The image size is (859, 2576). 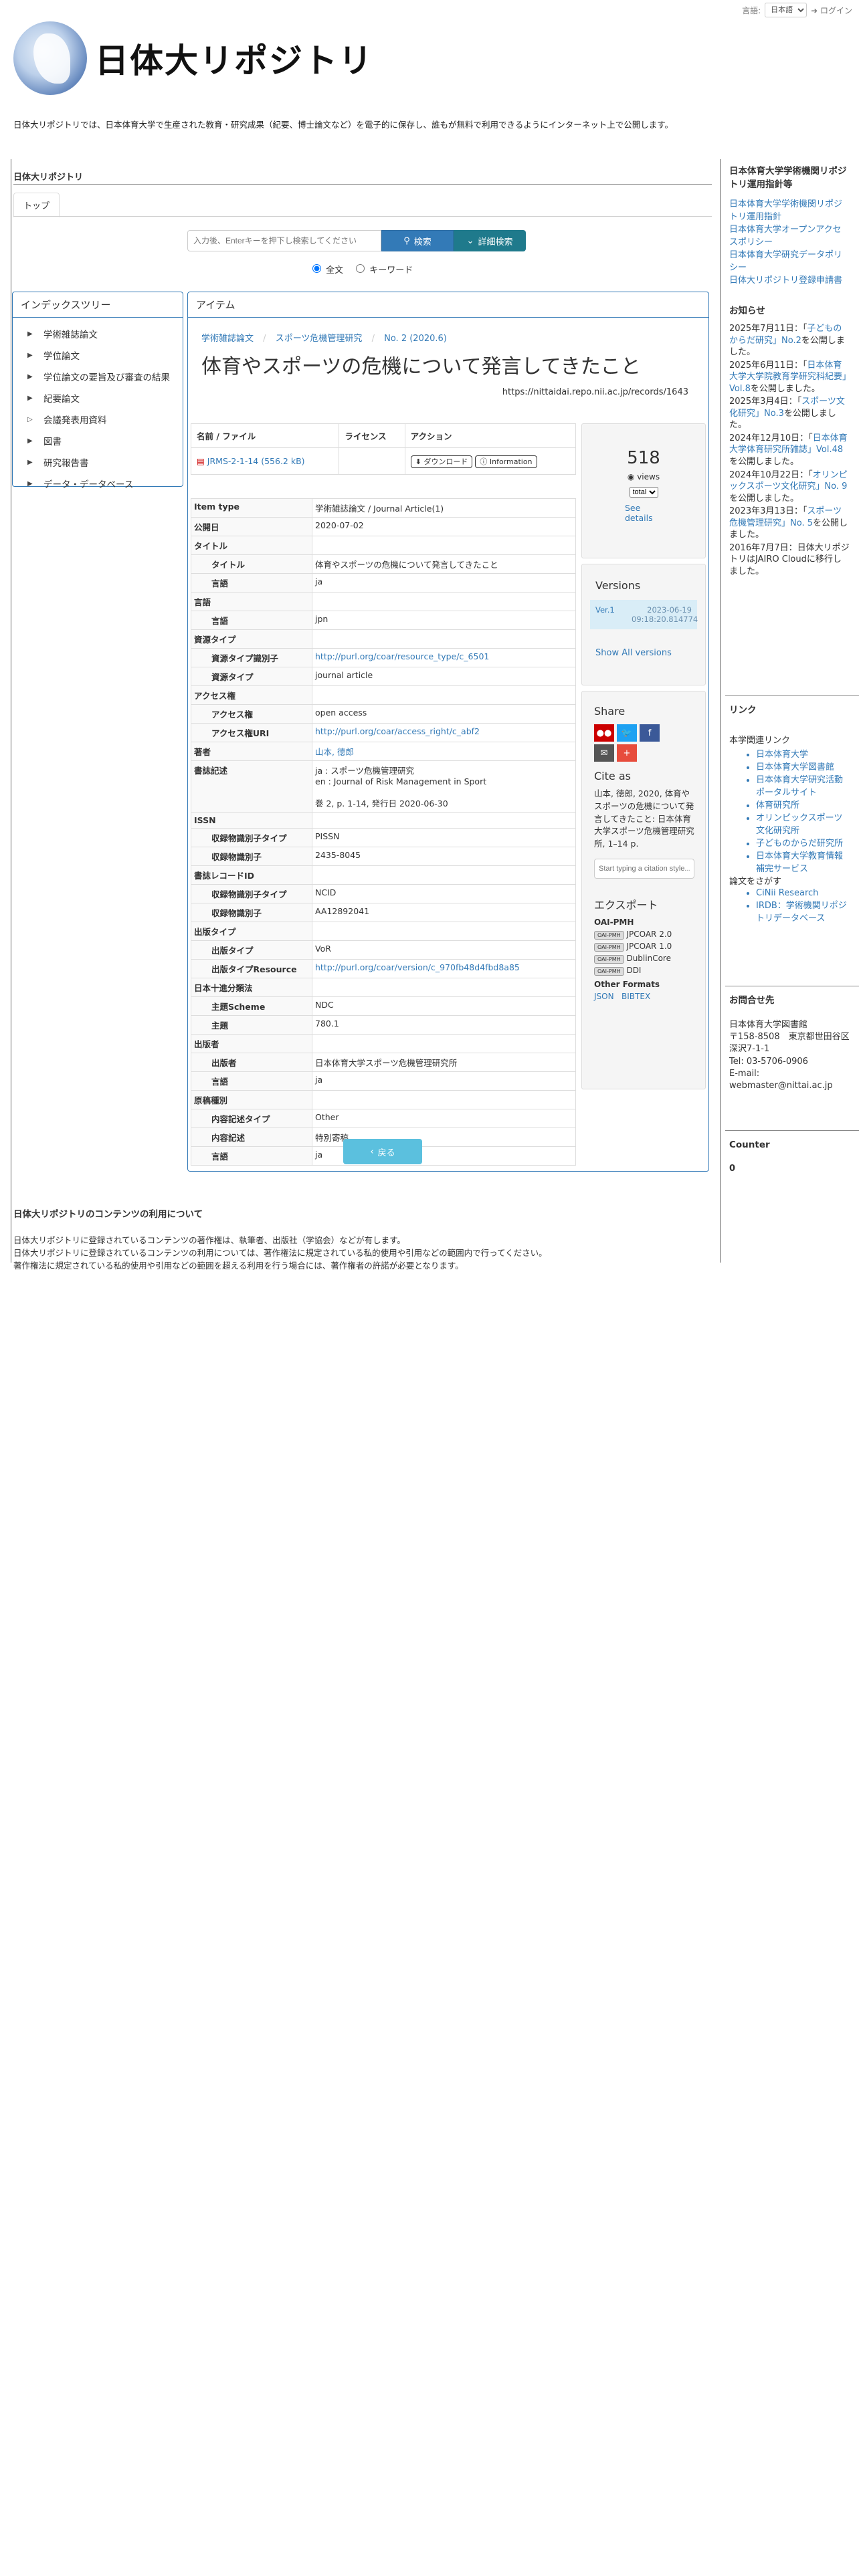 What do you see at coordinates (383, 621) in the screenshot?
I see `metadata-row: 言語 jpn` at bounding box center [383, 621].